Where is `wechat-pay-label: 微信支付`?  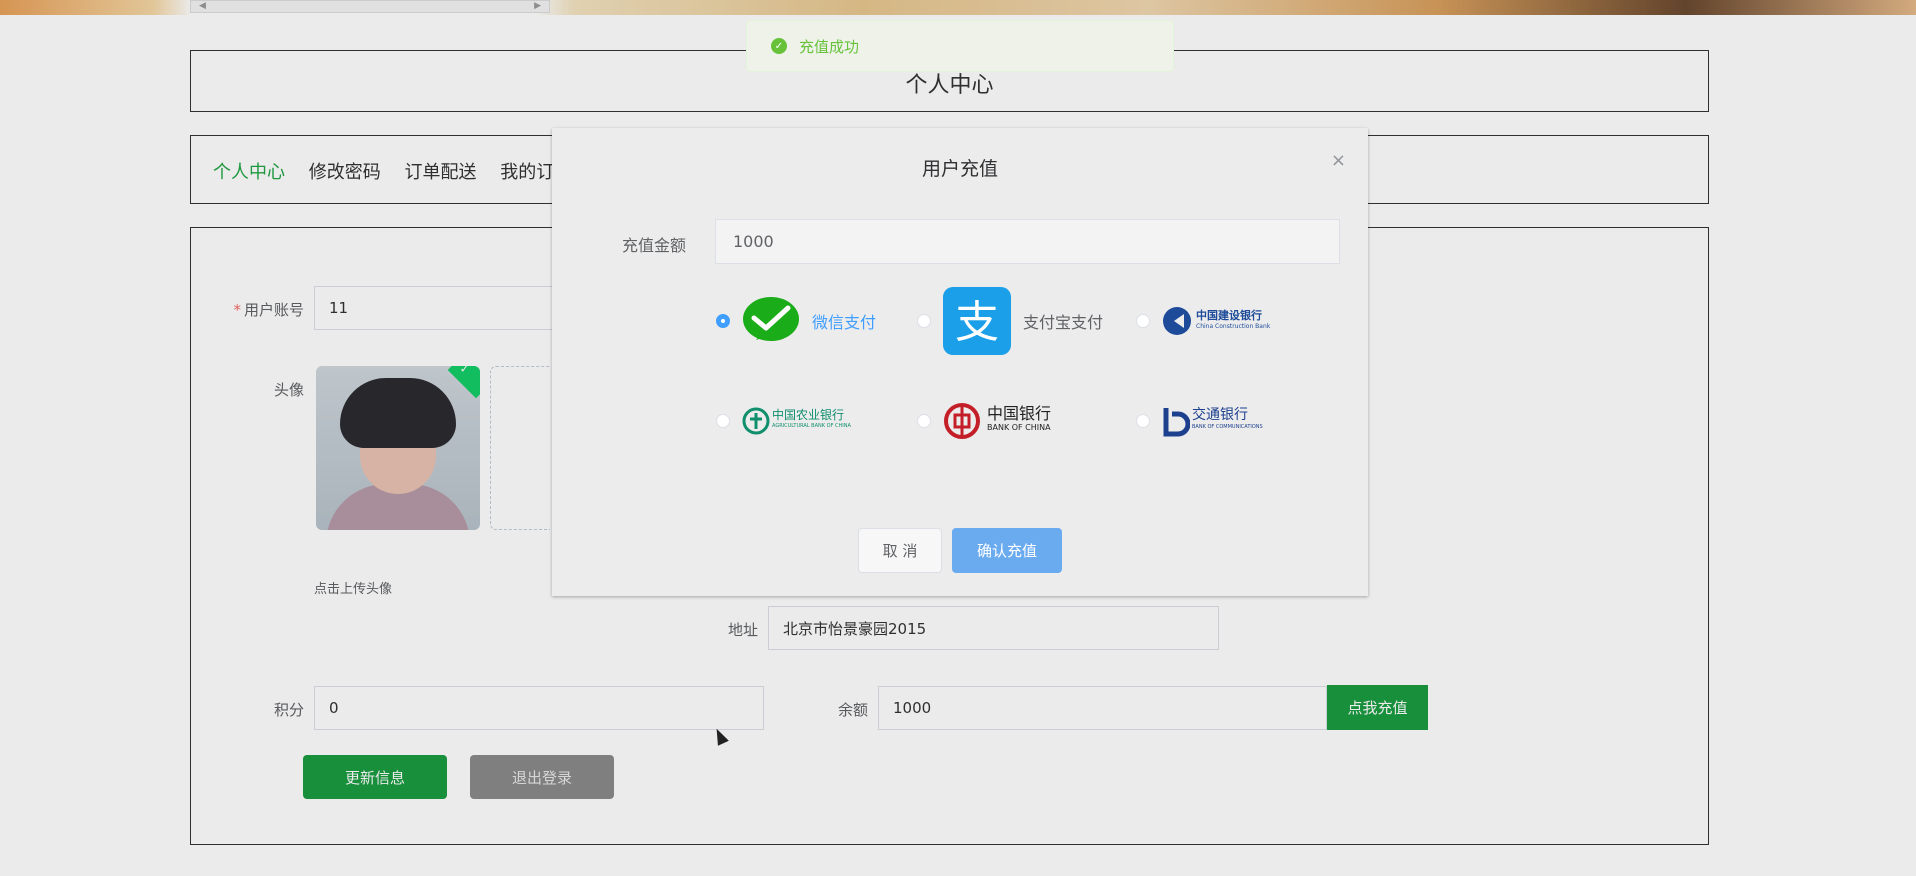 wechat-pay-label: 微信支付 is located at coordinates (844, 322).